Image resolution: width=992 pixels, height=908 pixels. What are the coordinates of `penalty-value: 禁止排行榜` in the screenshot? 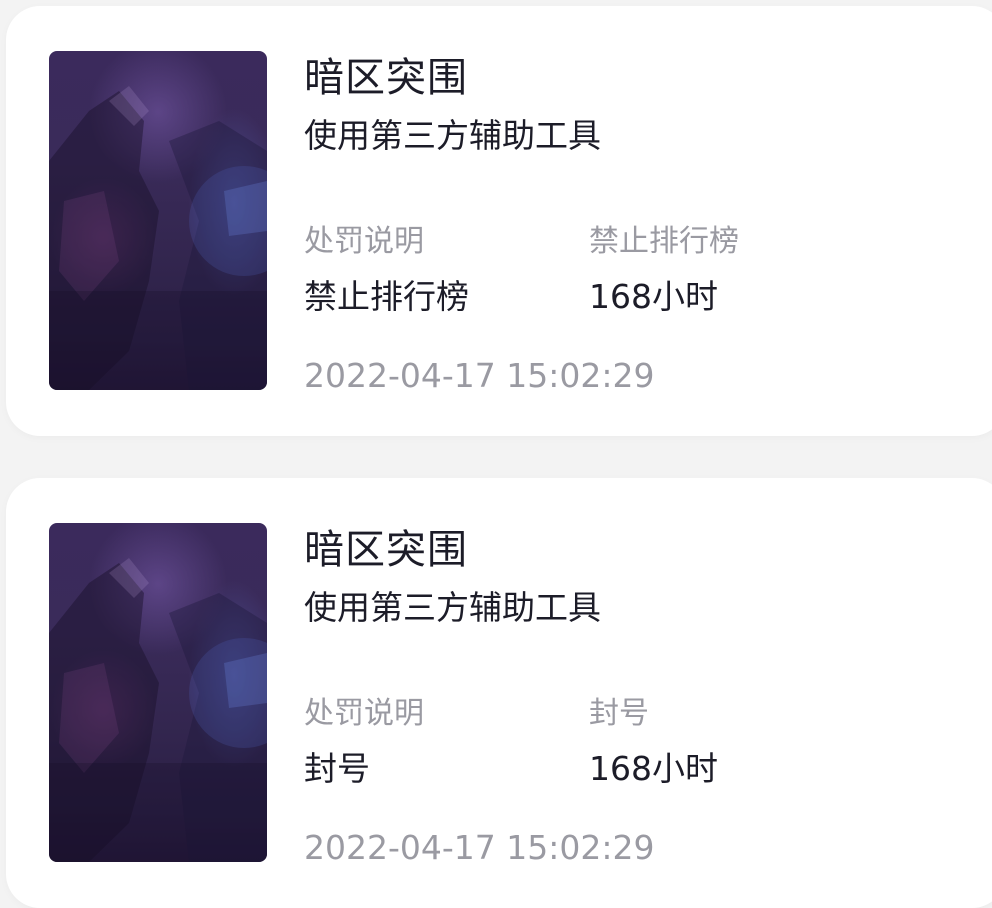 It's located at (386, 296).